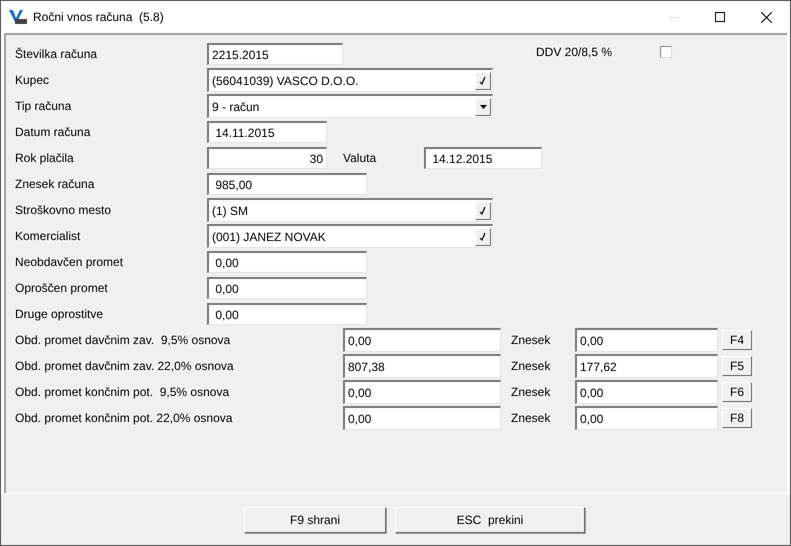 This screenshot has height=546, width=791. Describe the element at coordinates (125, 366) in the screenshot. I see `field-label: Obd. promet davčnim zav. 22,0% osnova` at that location.